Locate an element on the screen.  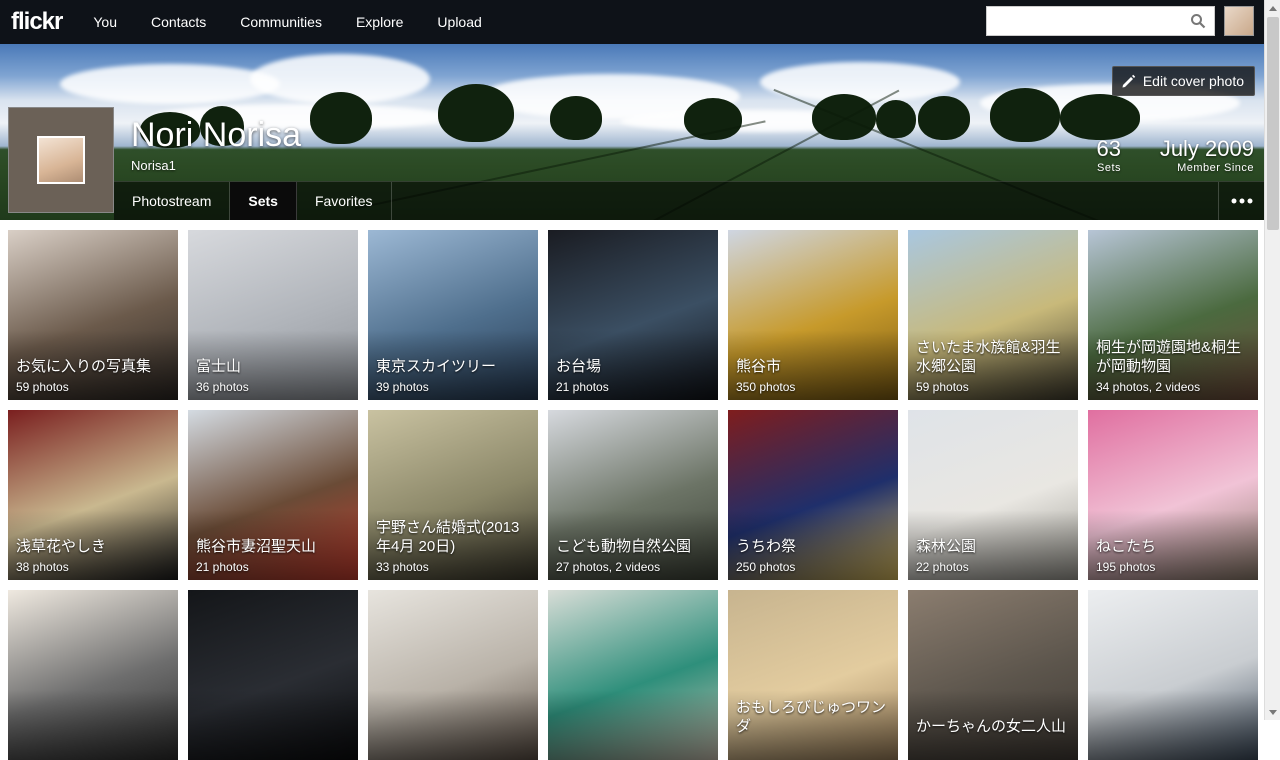
set-card: 桐生が岡遊園地&桐生 が岡動物園 34 photos, 2 videos is located at coordinates (1173, 315).